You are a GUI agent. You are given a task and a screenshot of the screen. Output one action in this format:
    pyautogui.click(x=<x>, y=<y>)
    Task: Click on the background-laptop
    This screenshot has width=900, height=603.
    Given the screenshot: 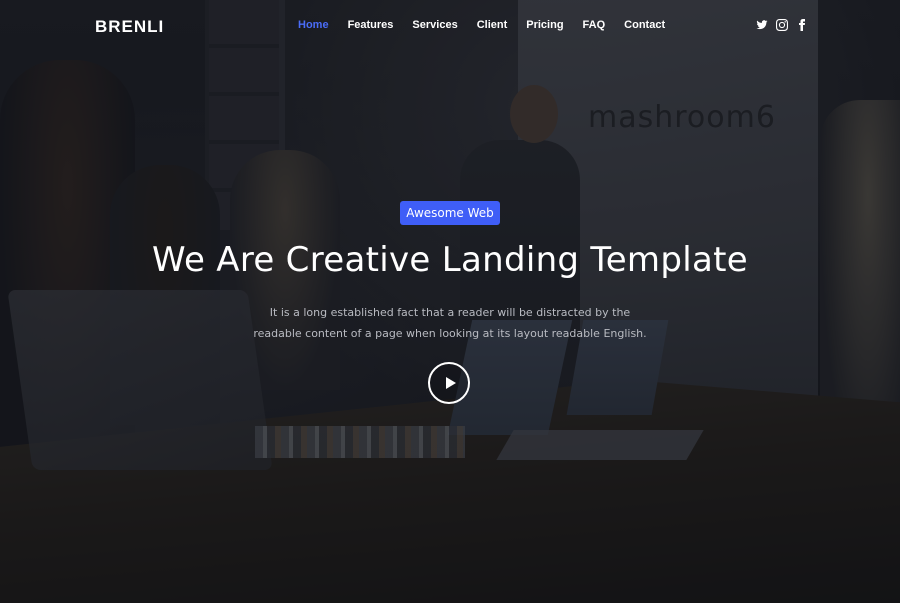 What is the action you would take?
    pyautogui.click(x=140, y=380)
    